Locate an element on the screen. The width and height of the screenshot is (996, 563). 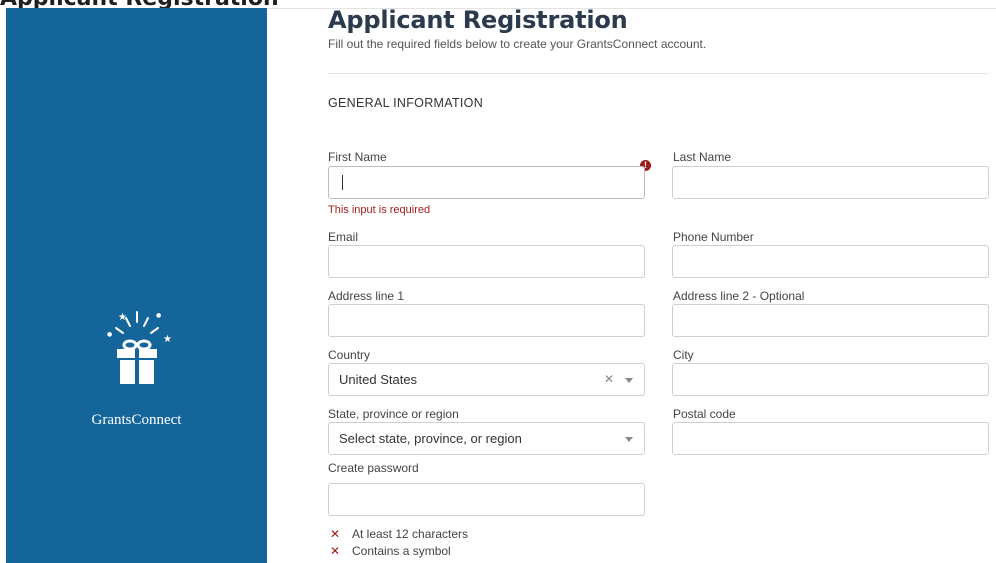
address1-input is located at coordinates (486, 320).